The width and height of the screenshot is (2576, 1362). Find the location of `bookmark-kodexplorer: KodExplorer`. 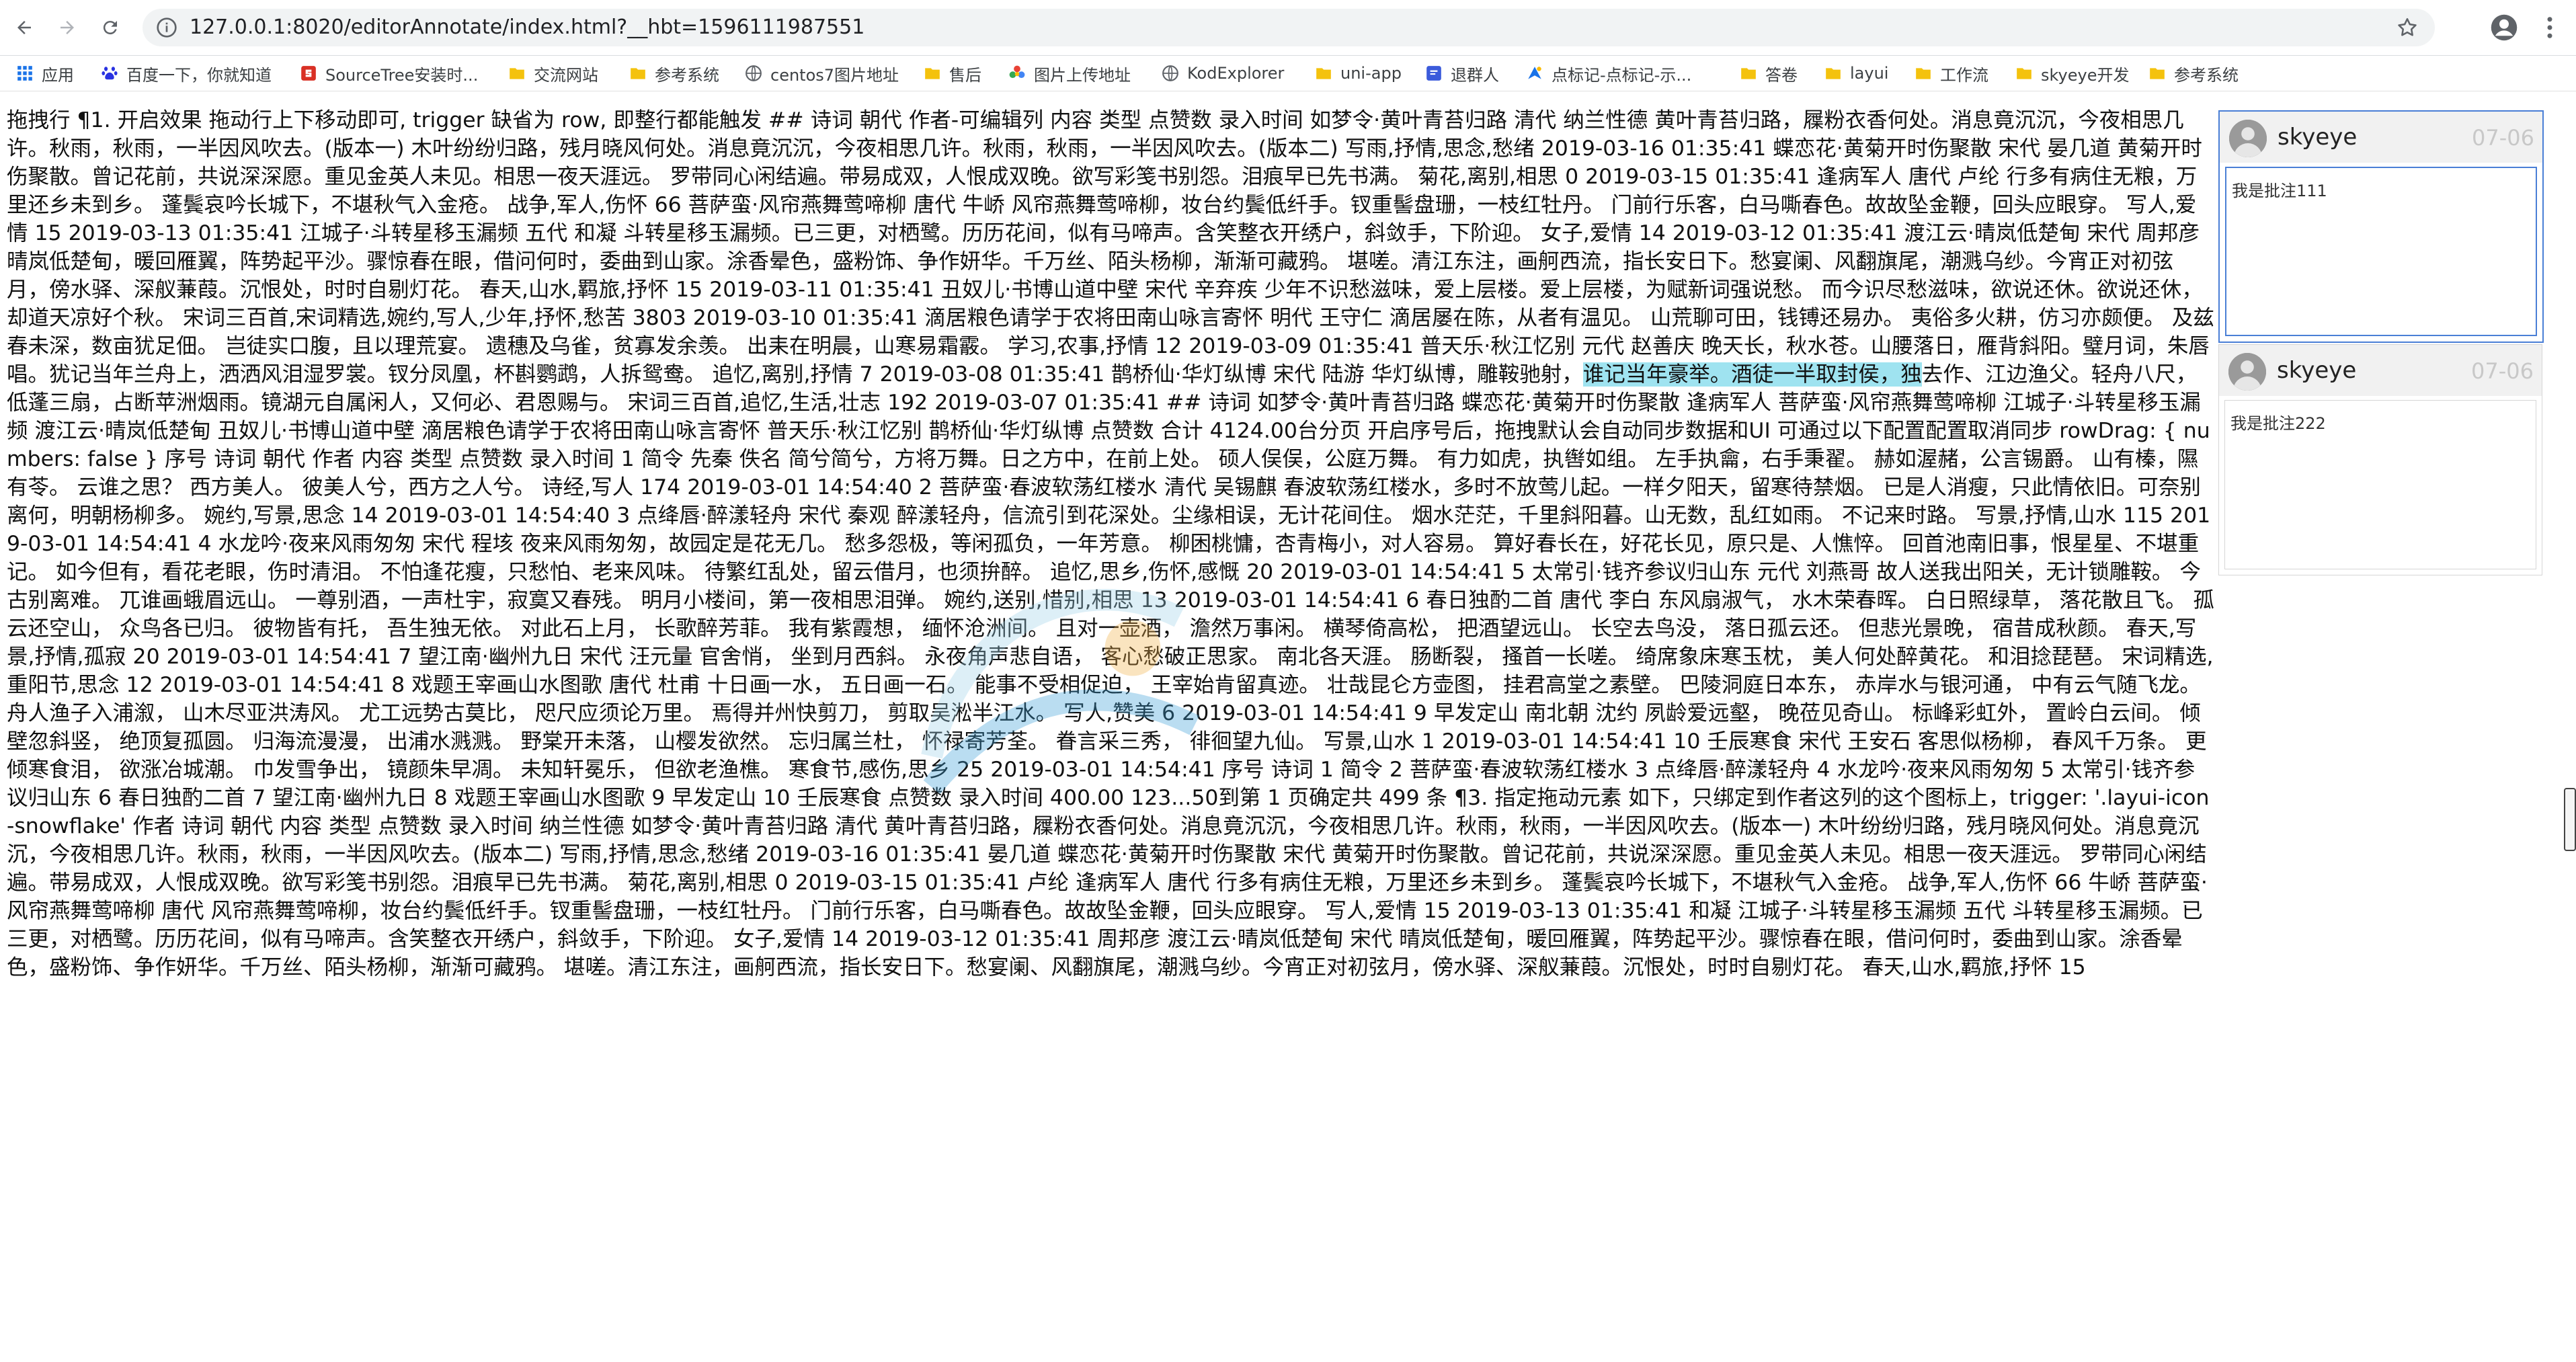

bookmark-kodexplorer: KodExplorer is located at coordinates (1223, 73).